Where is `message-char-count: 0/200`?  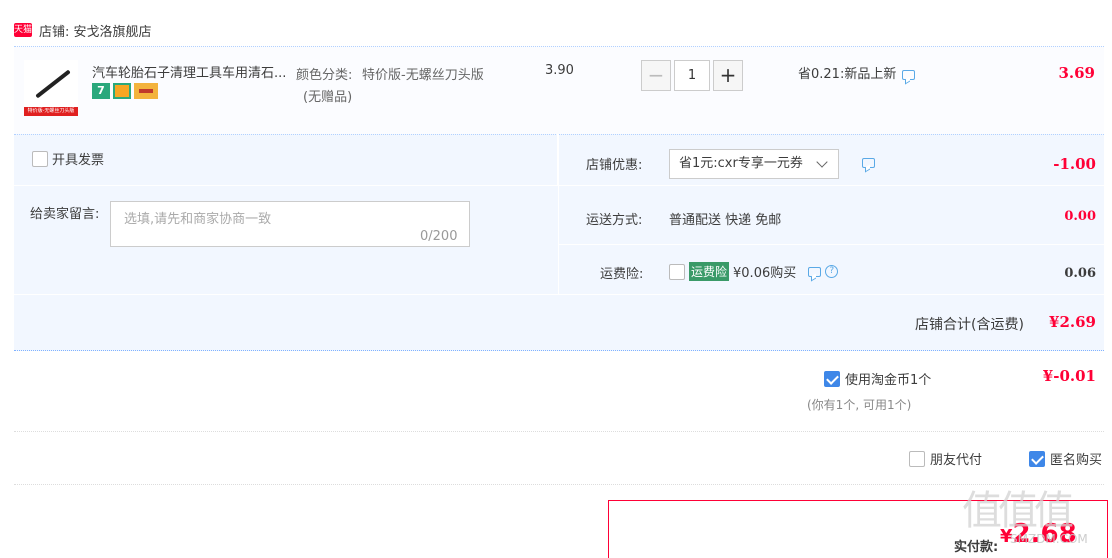
message-char-count: 0/200 is located at coordinates (439, 236).